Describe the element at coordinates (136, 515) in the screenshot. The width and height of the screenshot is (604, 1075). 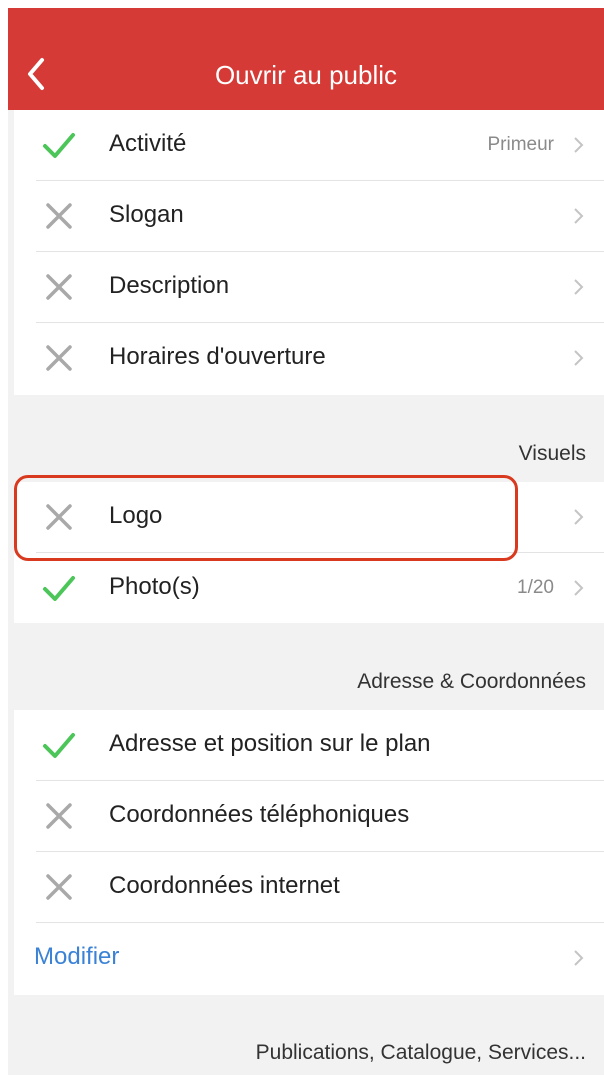
I see `row-label: Logo` at that location.